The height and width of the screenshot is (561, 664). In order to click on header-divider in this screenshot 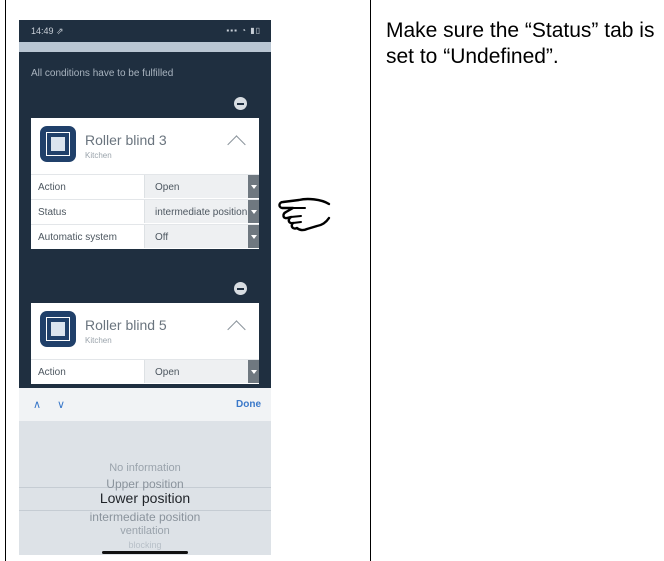, I will do `click(145, 47)`.